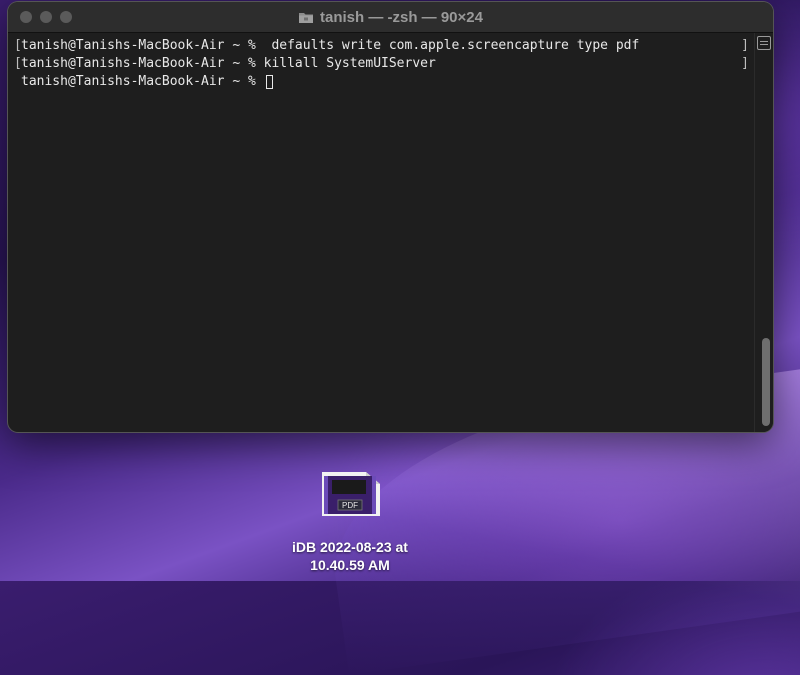 The image size is (800, 675). Describe the element at coordinates (350, 494) in the screenshot. I see `pdf-thumbnail-icon: PDF` at that location.